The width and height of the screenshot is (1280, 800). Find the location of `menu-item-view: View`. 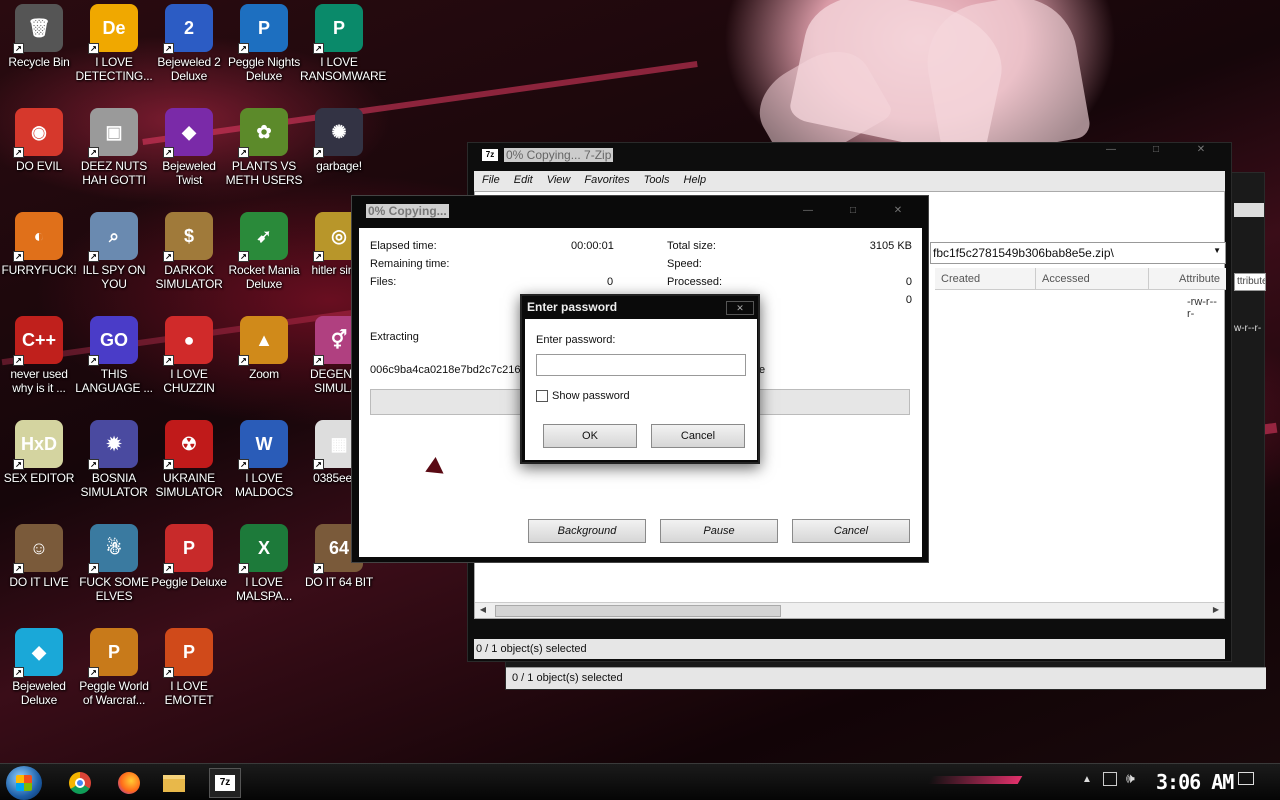

menu-item-view: View is located at coordinates (559, 180).